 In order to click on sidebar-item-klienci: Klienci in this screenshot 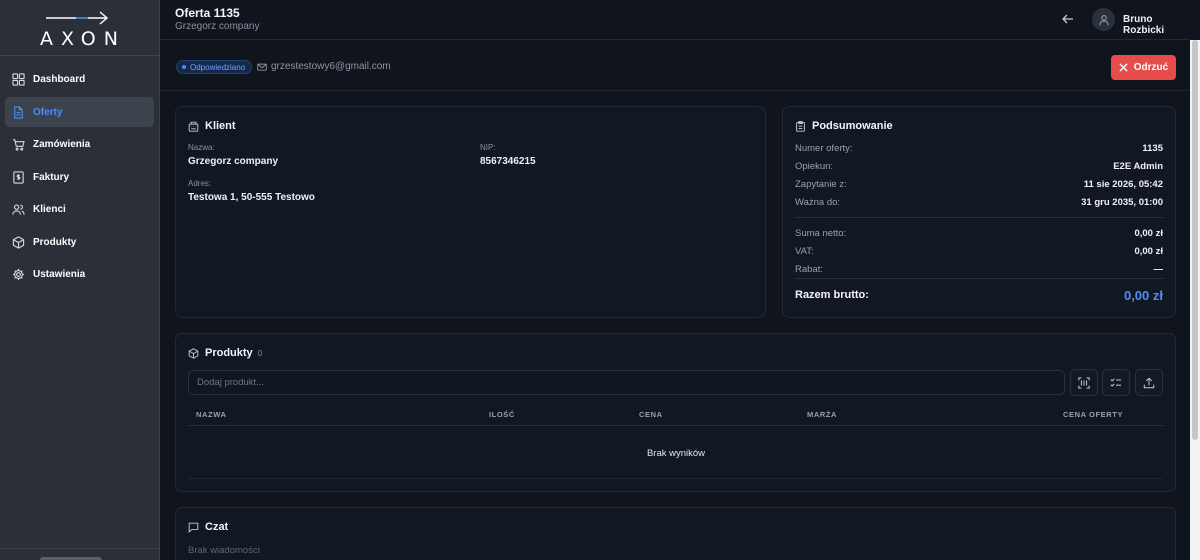, I will do `click(79, 210)`.